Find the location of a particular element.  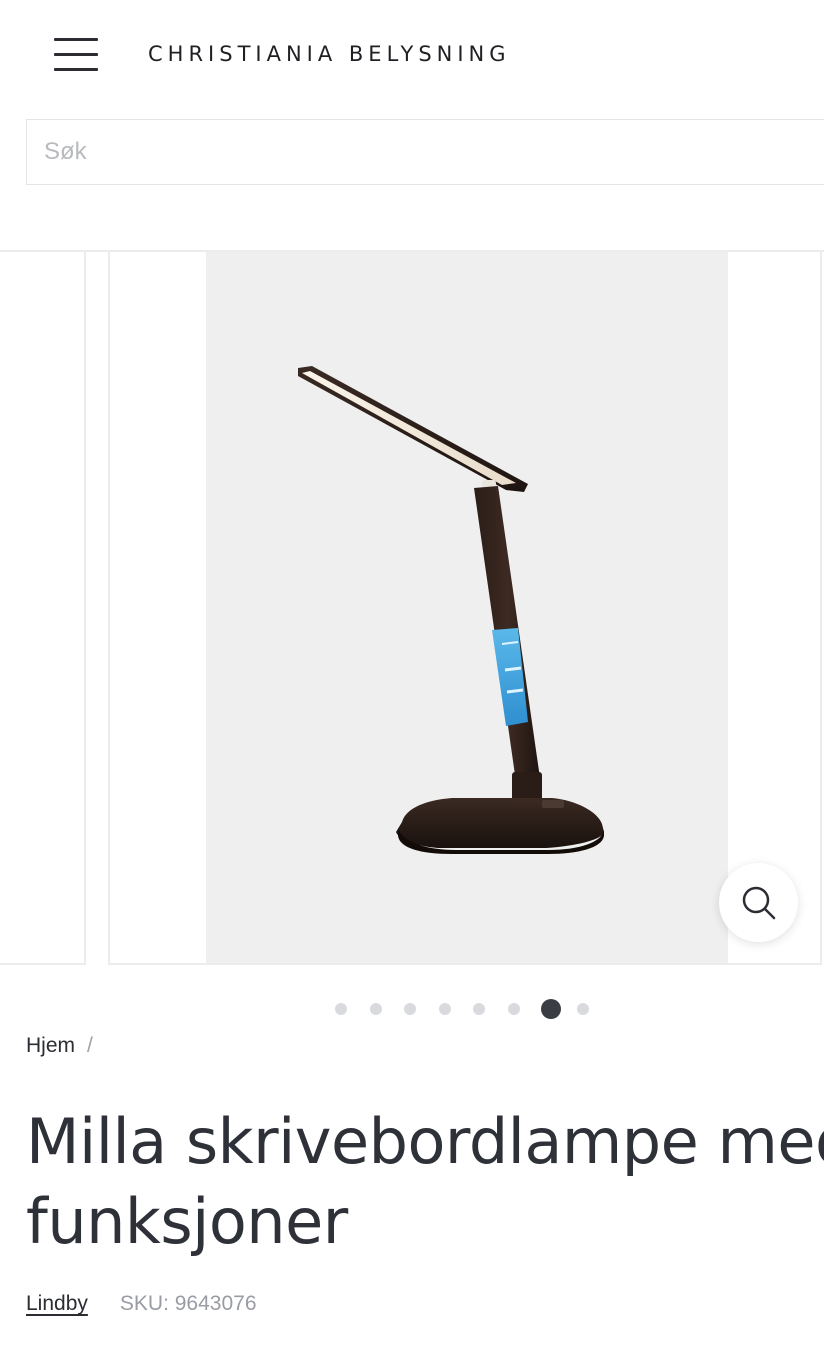

product-meta: Lindby SKU: 9643076 is located at coordinates (141, 1304).